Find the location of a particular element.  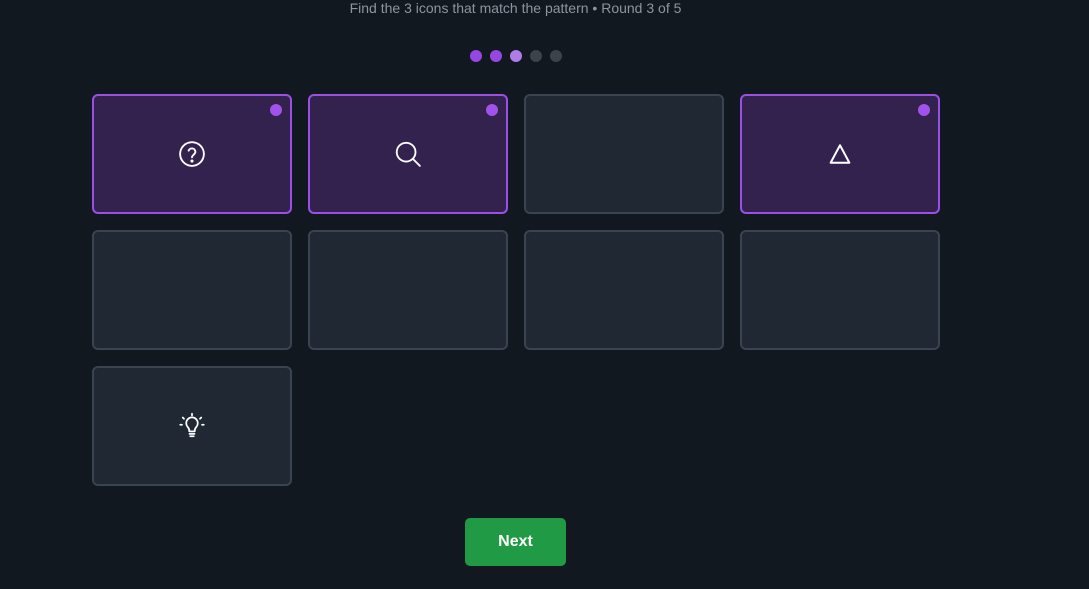

triangle-icon is located at coordinates (840, 154).